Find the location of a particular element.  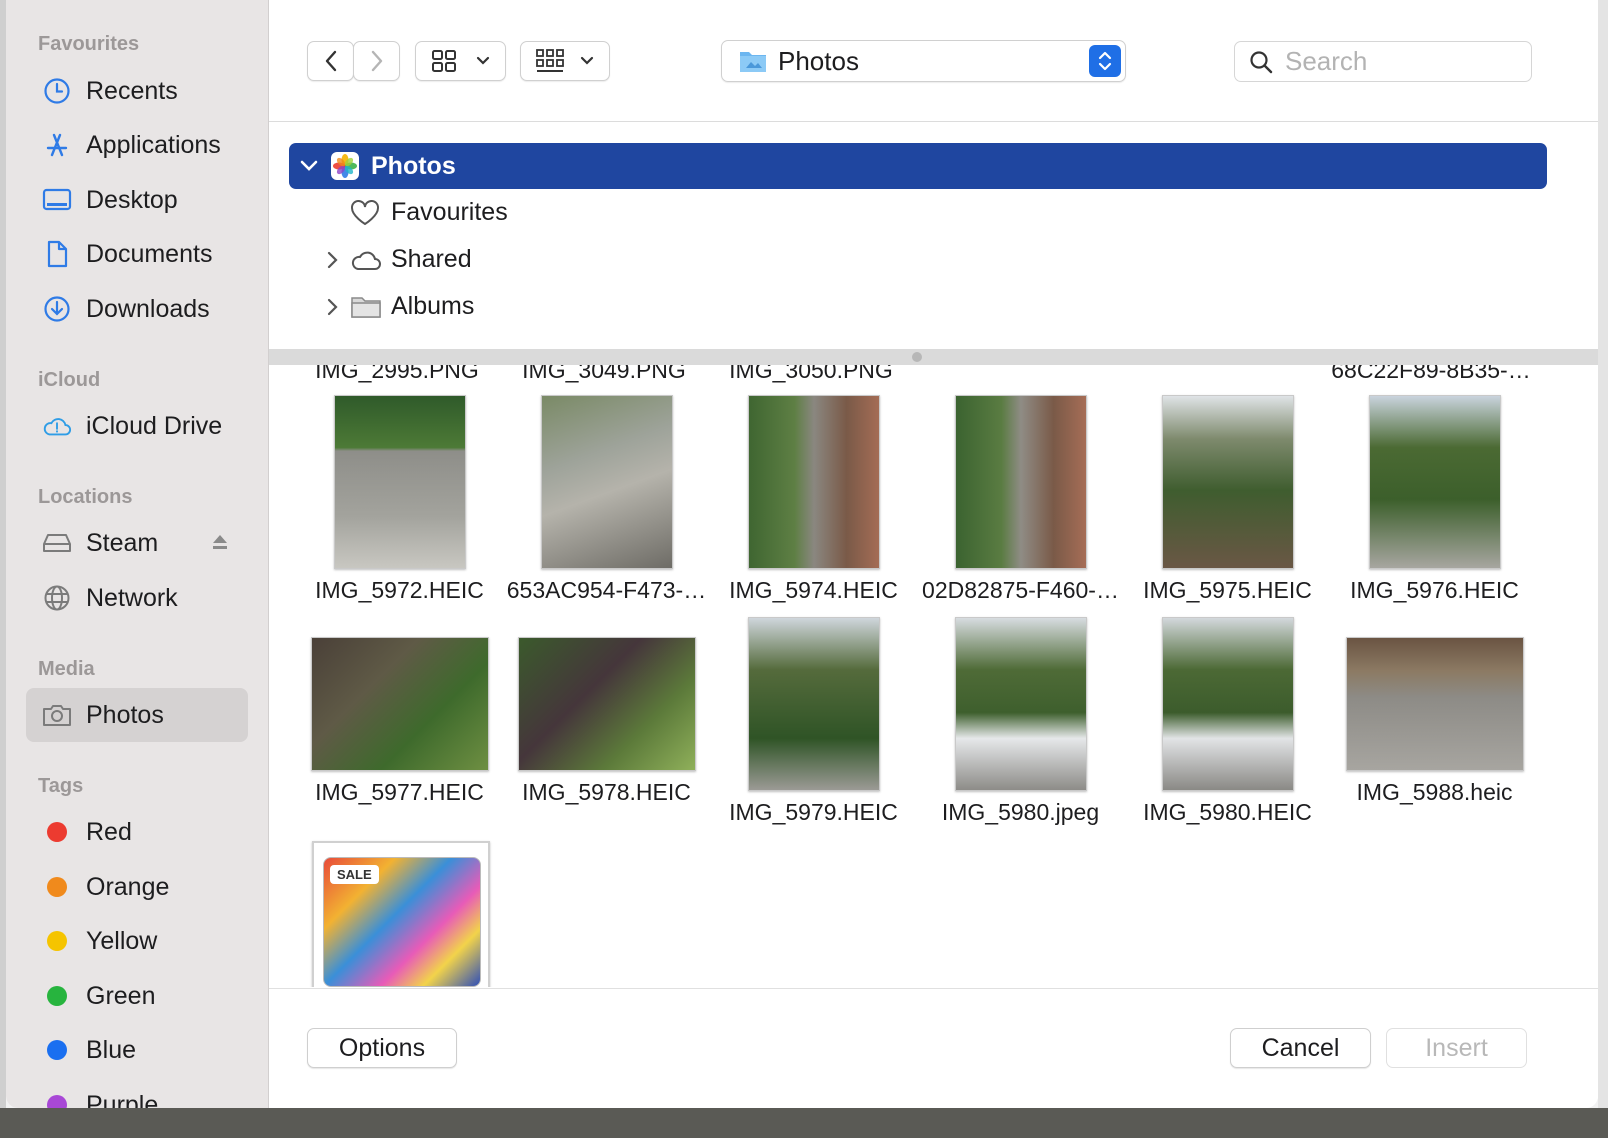

sidebar-item-steam: Steam is located at coordinates (137, 543).